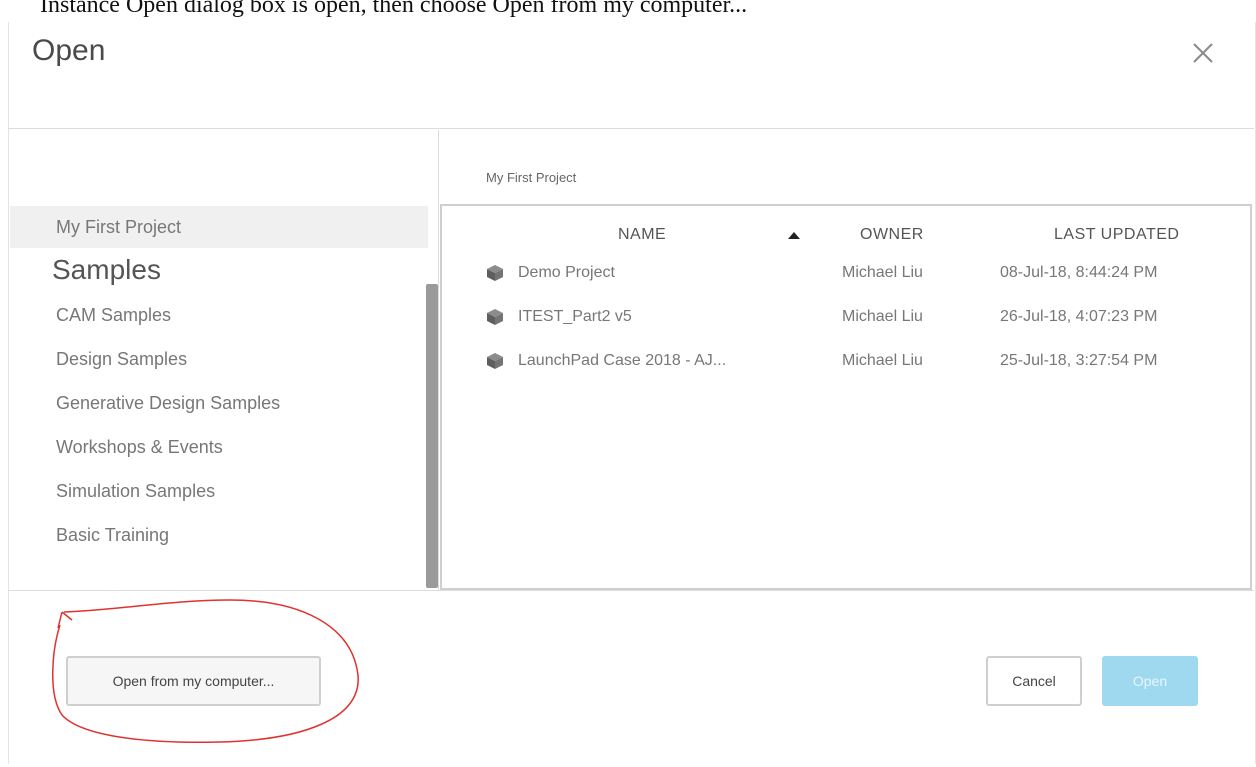  I want to click on column-header-name: NAME, so click(642, 235).